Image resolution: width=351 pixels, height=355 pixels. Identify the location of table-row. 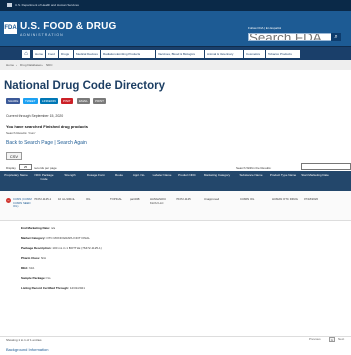
(175, 206).